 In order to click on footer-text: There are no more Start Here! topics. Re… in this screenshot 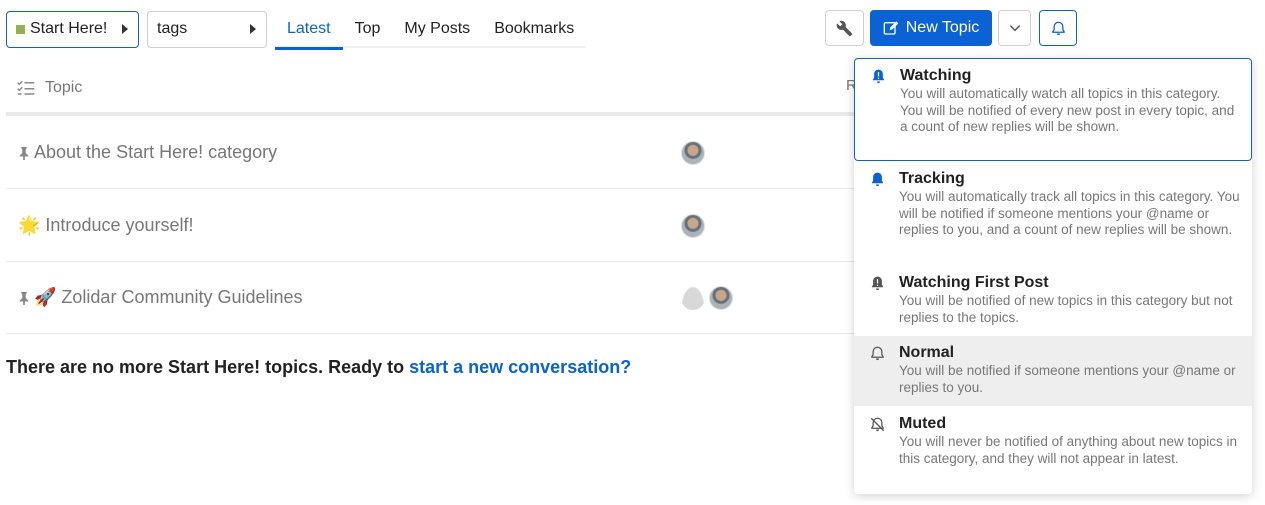, I will do `click(208, 367)`.